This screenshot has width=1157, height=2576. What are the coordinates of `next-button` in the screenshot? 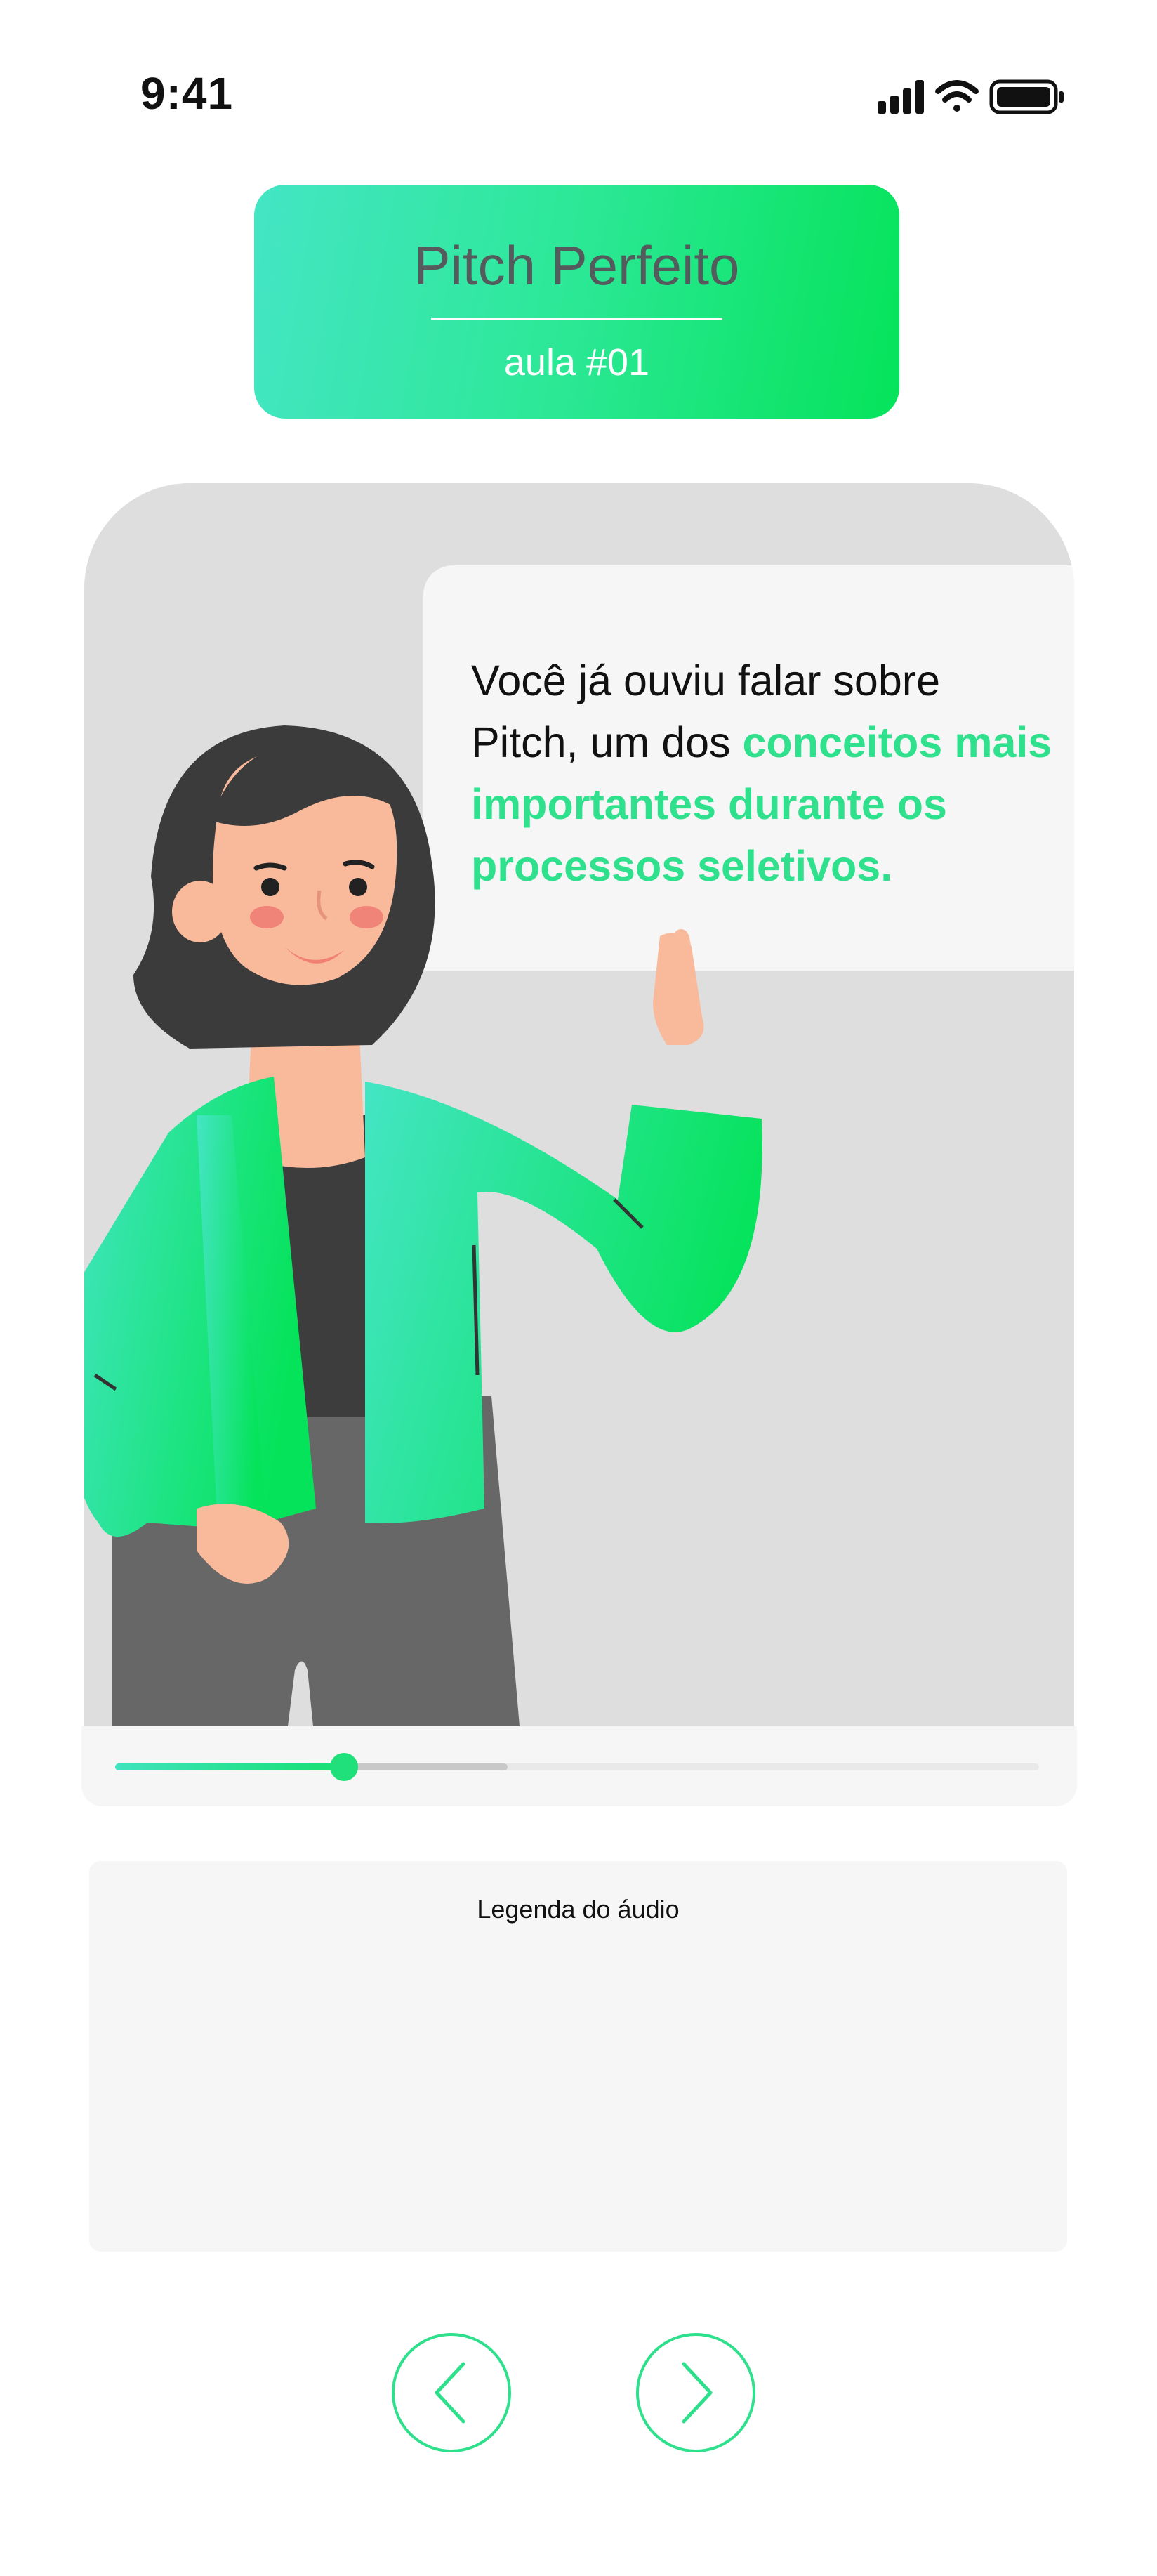 It's located at (695, 2392).